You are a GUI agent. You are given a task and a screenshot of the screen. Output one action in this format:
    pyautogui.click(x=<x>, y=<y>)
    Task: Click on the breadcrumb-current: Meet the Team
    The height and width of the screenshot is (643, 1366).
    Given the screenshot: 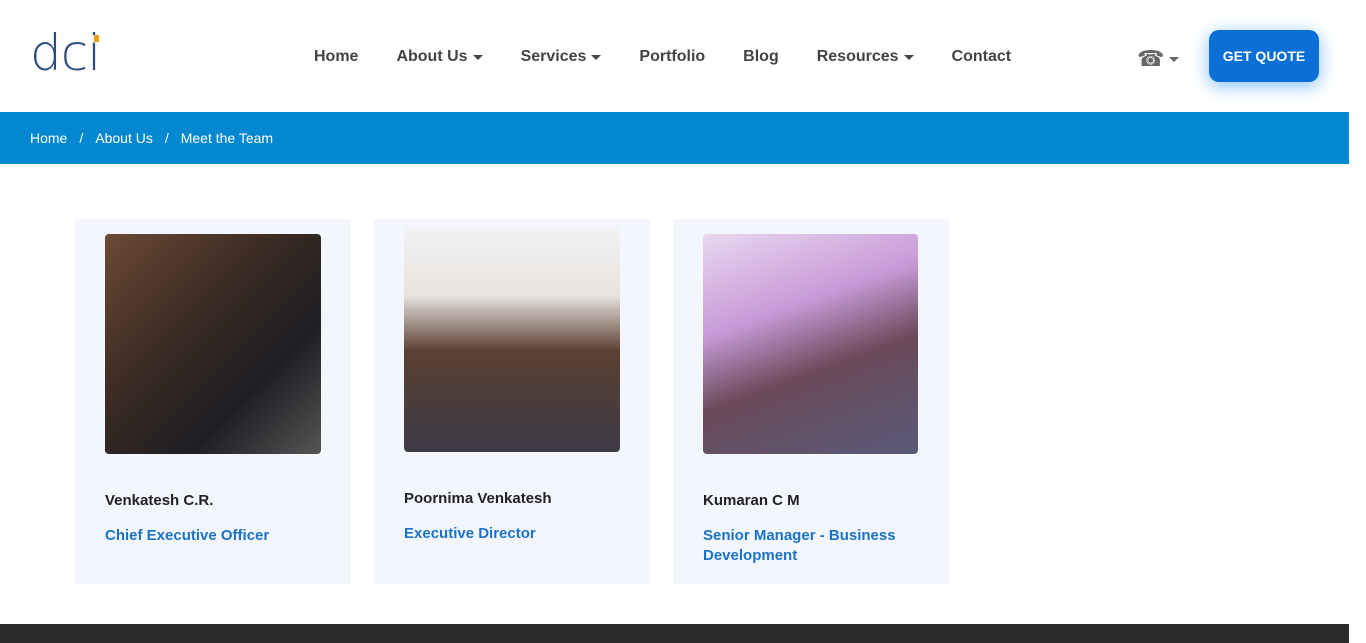 What is the action you would take?
    pyautogui.click(x=227, y=138)
    